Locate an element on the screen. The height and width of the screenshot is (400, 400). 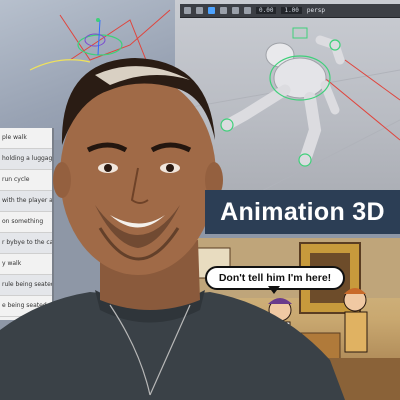
page-title: Animation 3D is located at coordinates (302, 211).